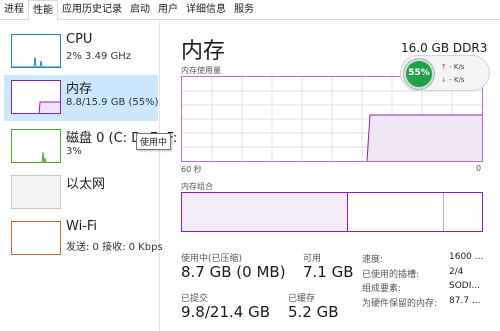 This screenshot has height=331, width=500. What do you see at coordinates (225, 312) in the screenshot?
I see `committed-value: 9.8/21.4 GB` at bounding box center [225, 312].